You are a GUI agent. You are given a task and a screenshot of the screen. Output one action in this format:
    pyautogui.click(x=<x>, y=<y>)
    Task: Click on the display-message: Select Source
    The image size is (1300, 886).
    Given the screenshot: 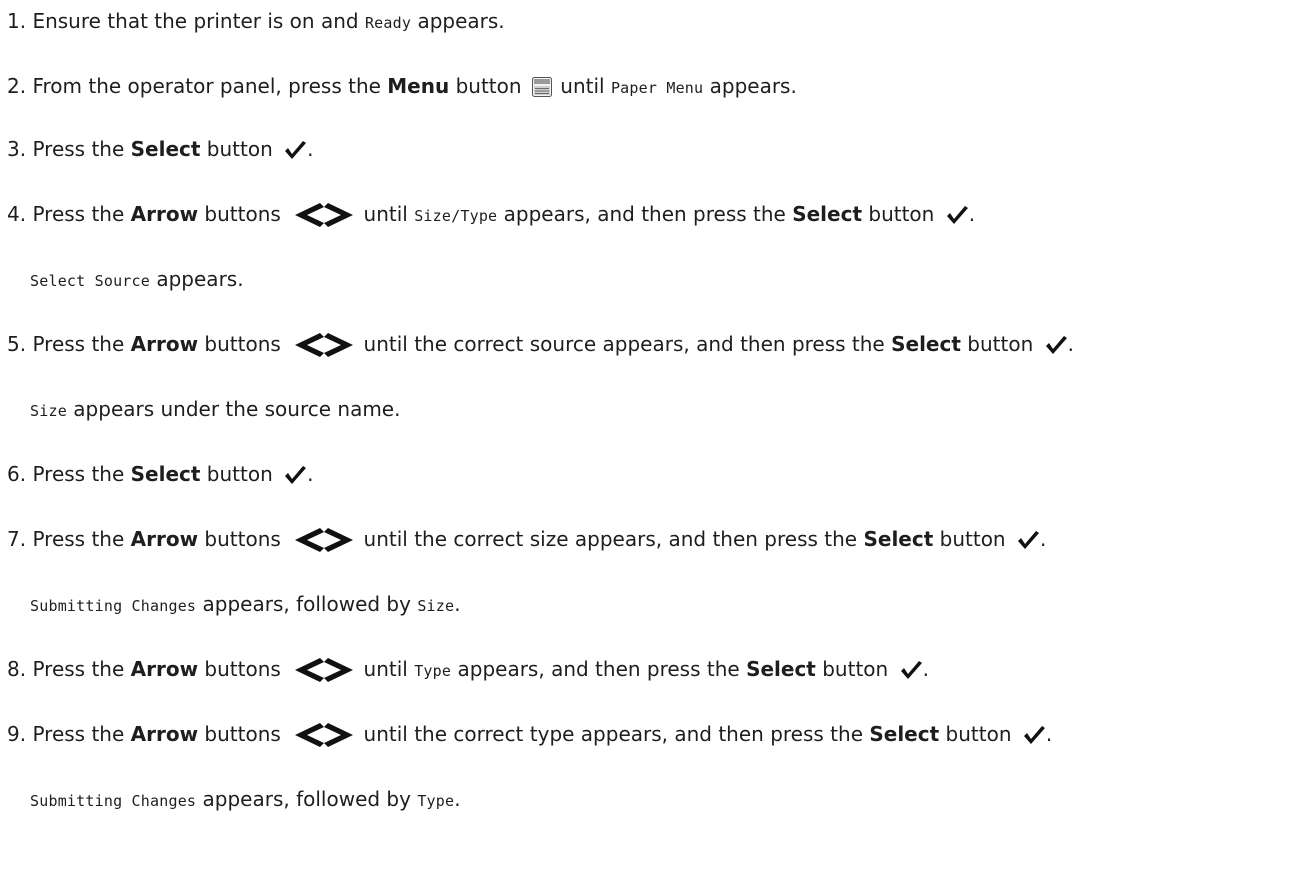 What is the action you would take?
    pyautogui.click(x=90, y=281)
    